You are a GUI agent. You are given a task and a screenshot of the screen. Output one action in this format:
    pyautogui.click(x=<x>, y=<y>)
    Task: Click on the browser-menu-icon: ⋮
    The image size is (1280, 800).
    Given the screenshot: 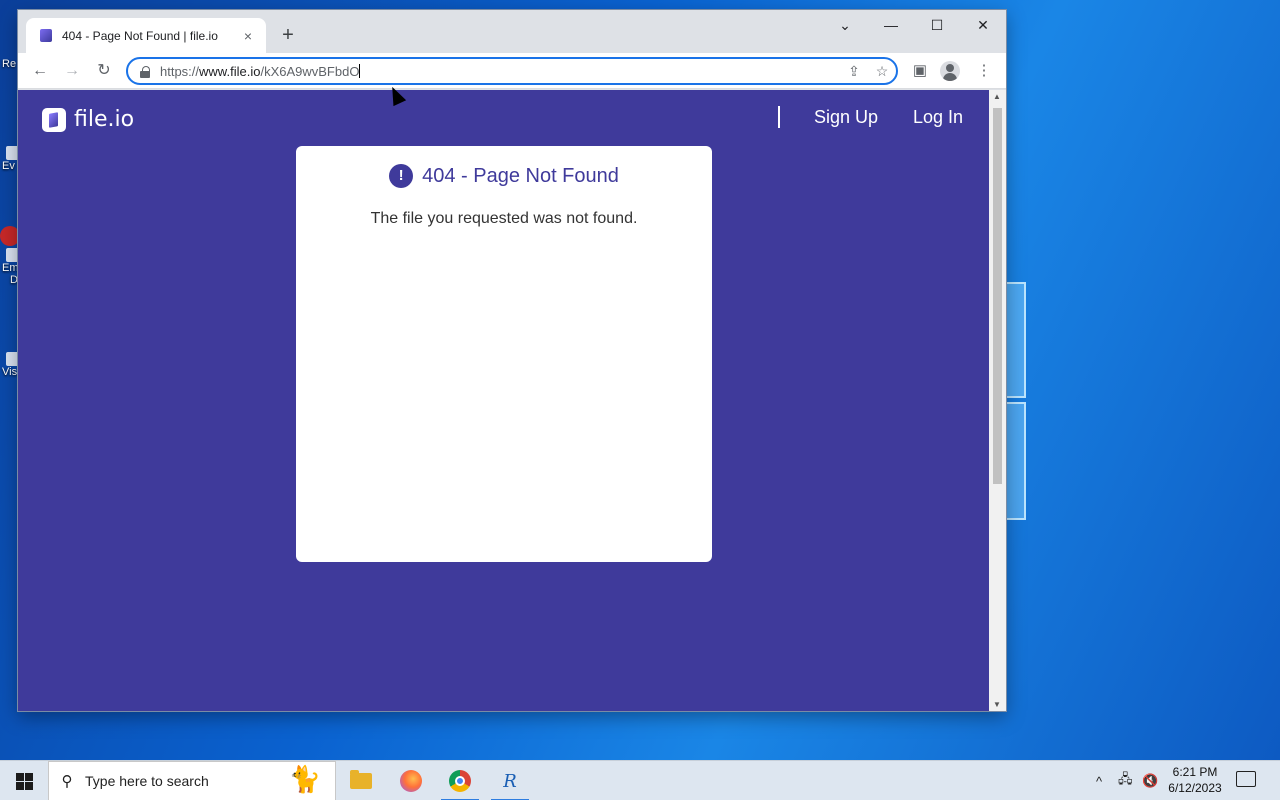 What is the action you would take?
    pyautogui.click(x=984, y=71)
    